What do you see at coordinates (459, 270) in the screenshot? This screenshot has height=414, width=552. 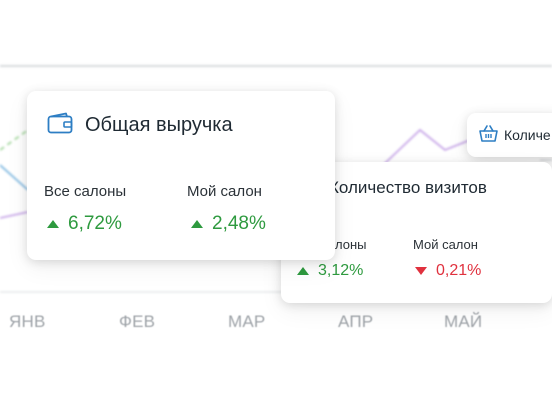 I see `visits-my-salon-value: 0,21%` at bounding box center [459, 270].